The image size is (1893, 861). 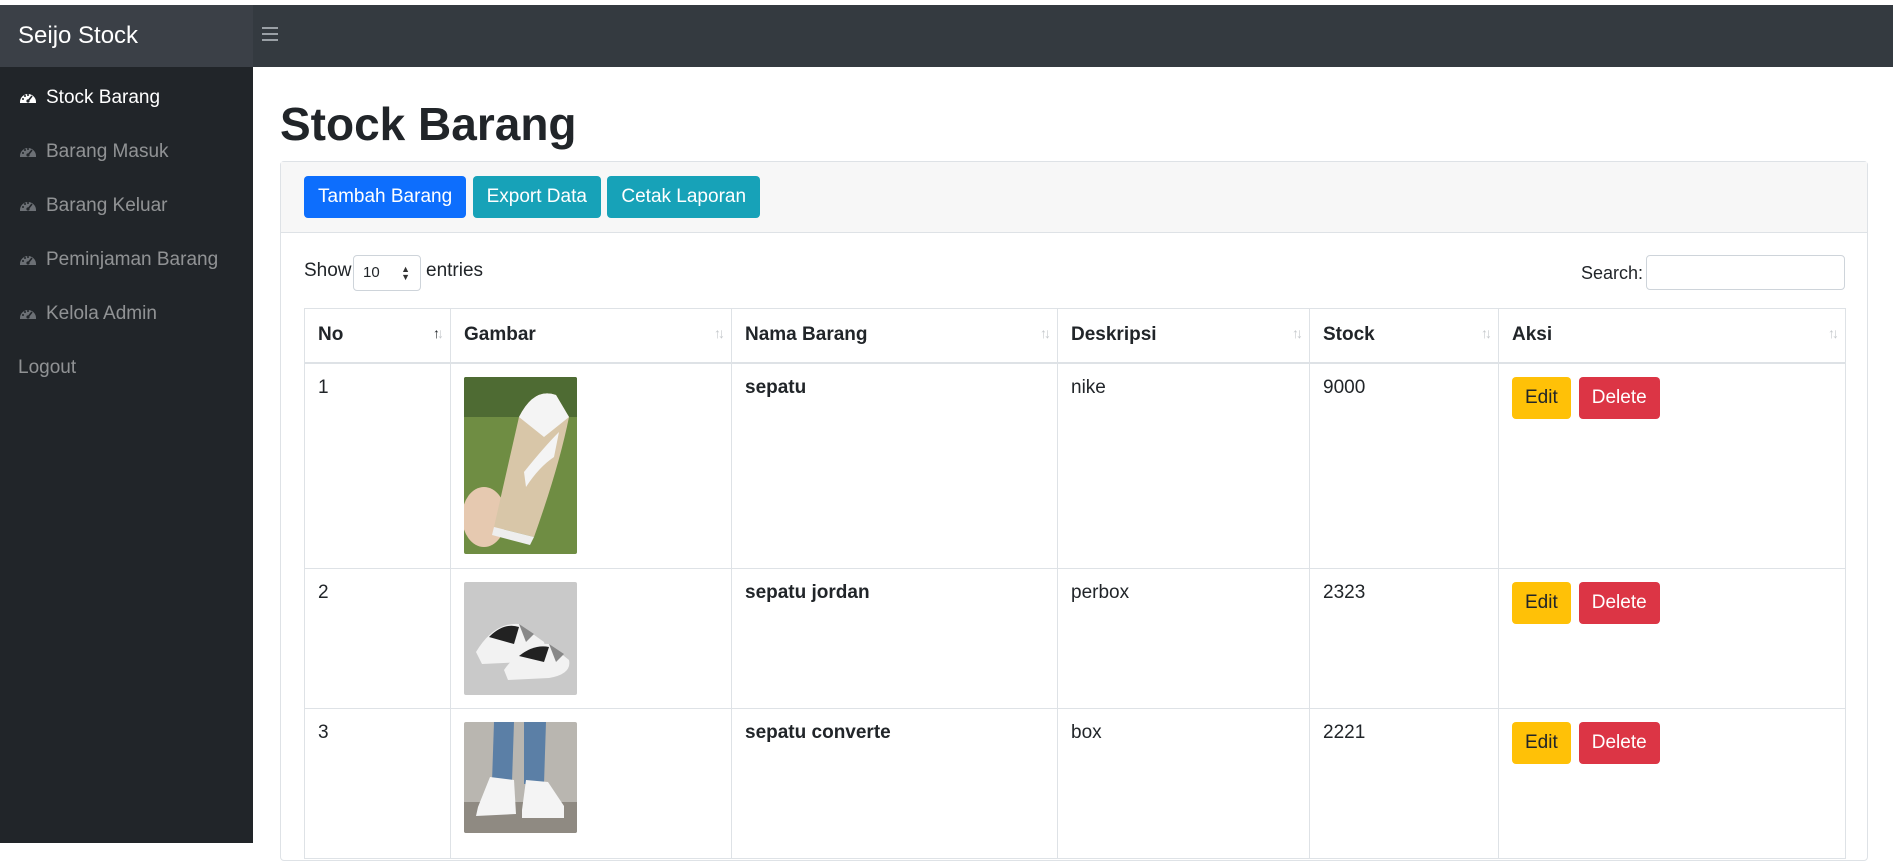 I want to click on entries-select: 10 ▲ ▼, so click(x=387, y=273).